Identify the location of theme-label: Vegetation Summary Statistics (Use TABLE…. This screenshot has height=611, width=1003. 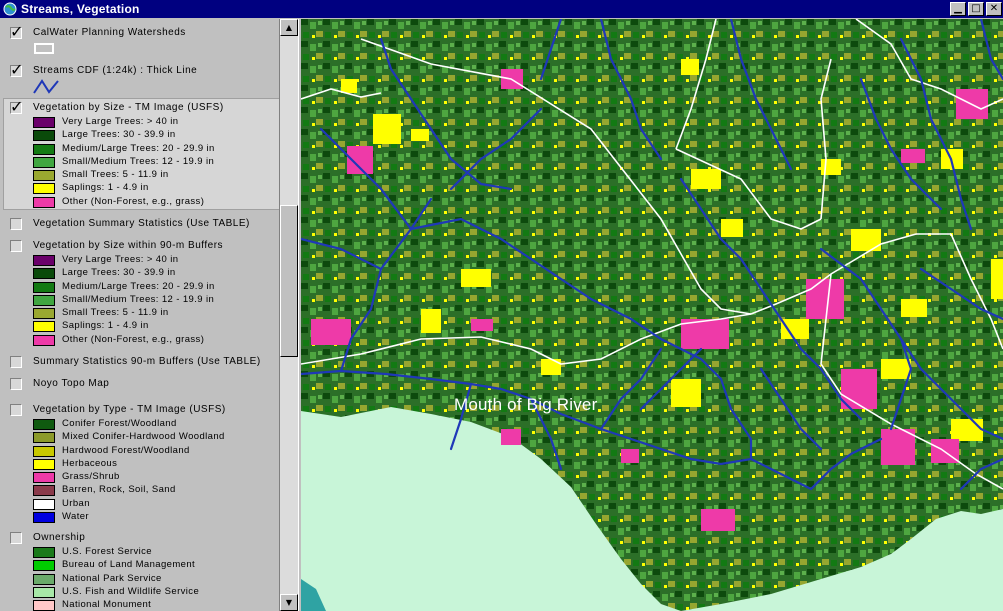
(141, 223).